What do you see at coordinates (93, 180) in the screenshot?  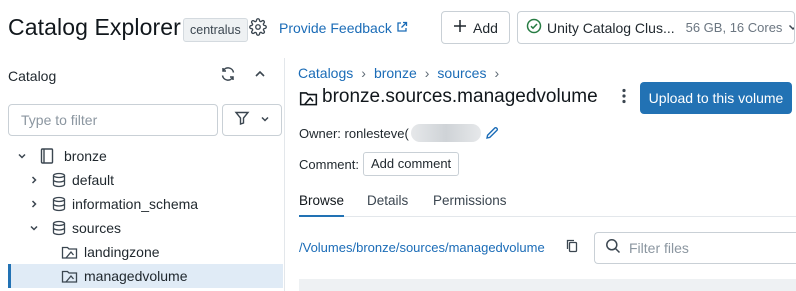 I see `tree-item-label: default` at bounding box center [93, 180].